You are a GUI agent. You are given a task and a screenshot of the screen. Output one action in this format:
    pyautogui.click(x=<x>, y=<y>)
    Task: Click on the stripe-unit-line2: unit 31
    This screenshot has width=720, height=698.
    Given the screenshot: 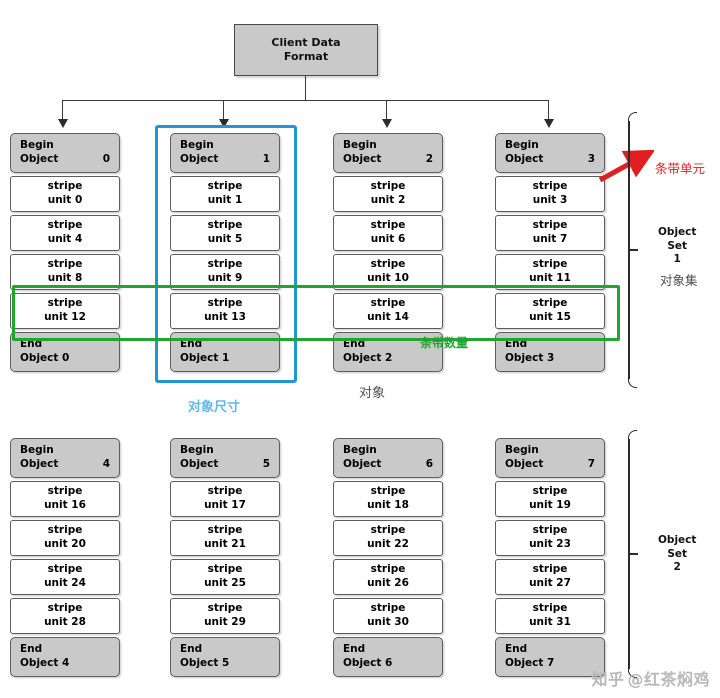 What is the action you would take?
    pyautogui.click(x=550, y=622)
    